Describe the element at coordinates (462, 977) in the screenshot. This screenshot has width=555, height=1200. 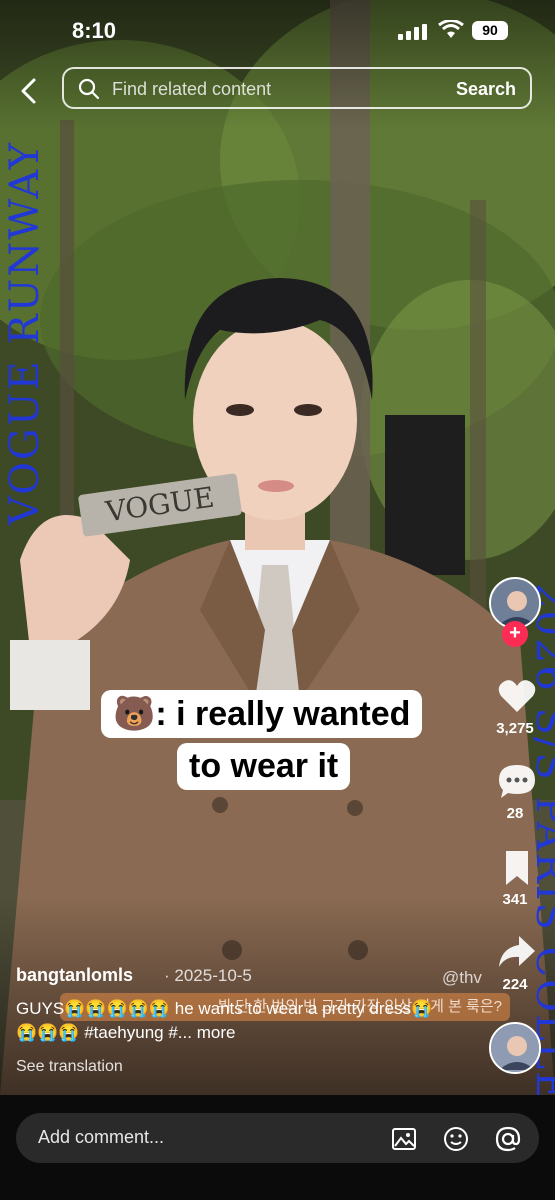
I see `video-watermark: @thv` at that location.